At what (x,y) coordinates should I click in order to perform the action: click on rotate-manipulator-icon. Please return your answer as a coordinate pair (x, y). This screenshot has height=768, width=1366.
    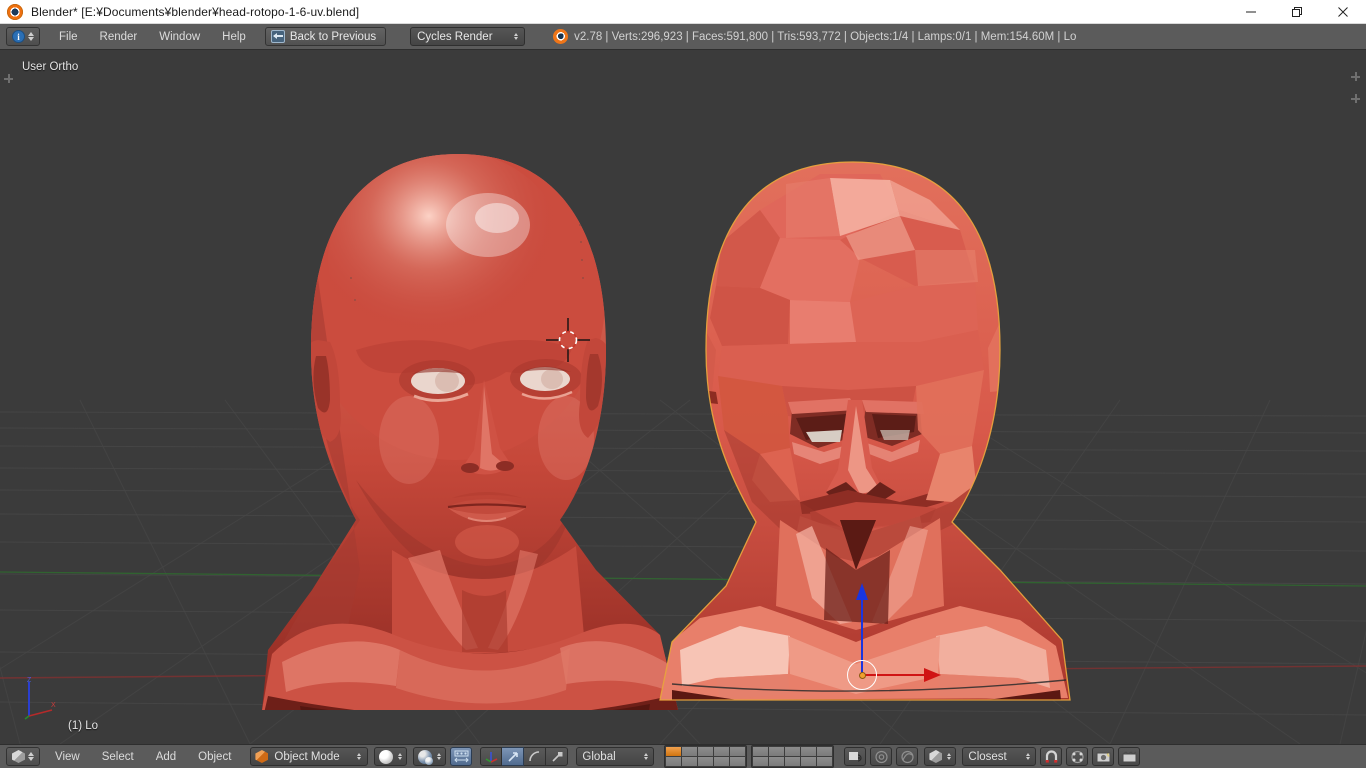
    Looking at the image, I should click on (534, 755).